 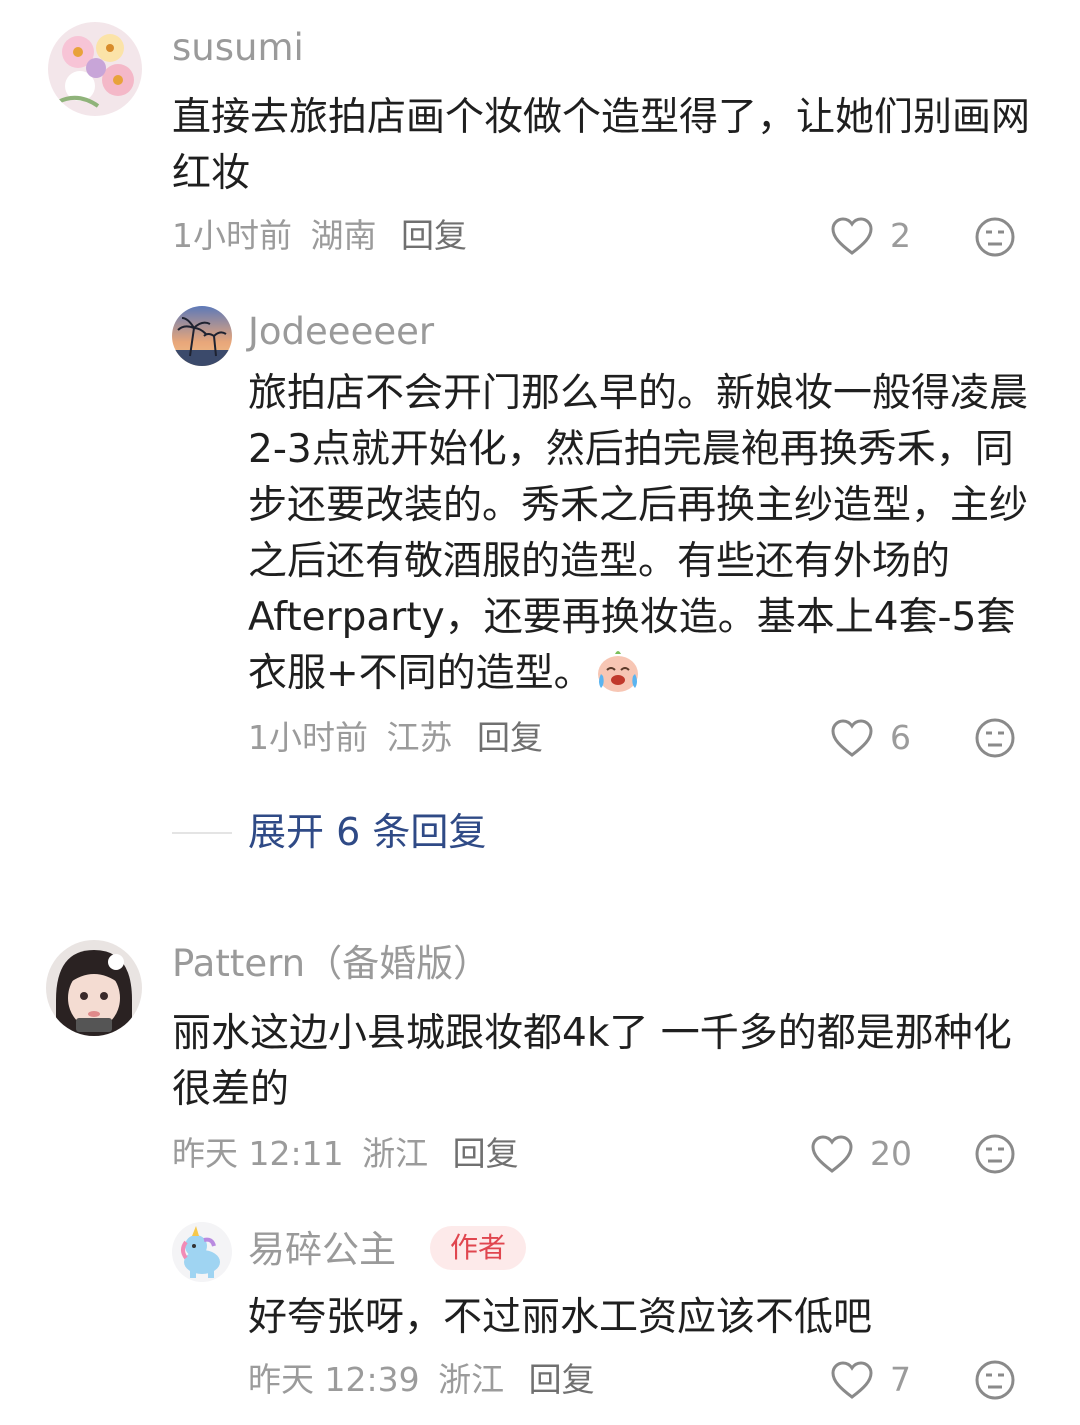 What do you see at coordinates (367, 832) in the screenshot?
I see `expand-replies-button: 展开 6 条回复` at bounding box center [367, 832].